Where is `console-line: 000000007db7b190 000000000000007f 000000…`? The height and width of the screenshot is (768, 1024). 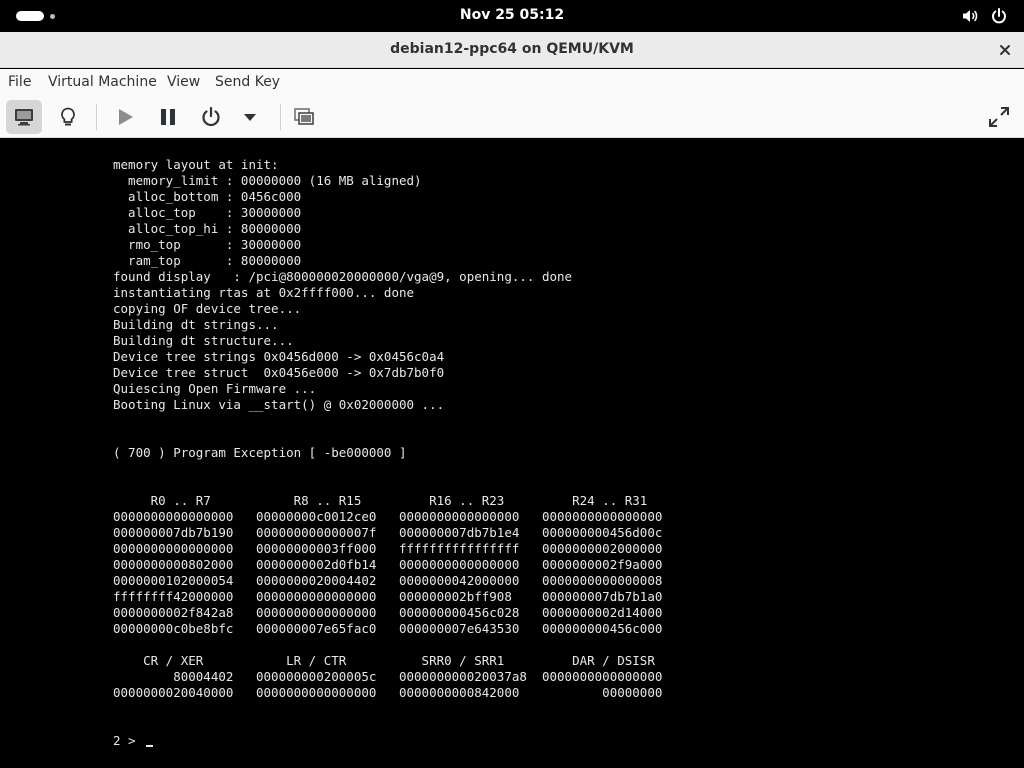 console-line: 000000007db7b190 000000000000007f 000000… is located at coordinates (388, 532).